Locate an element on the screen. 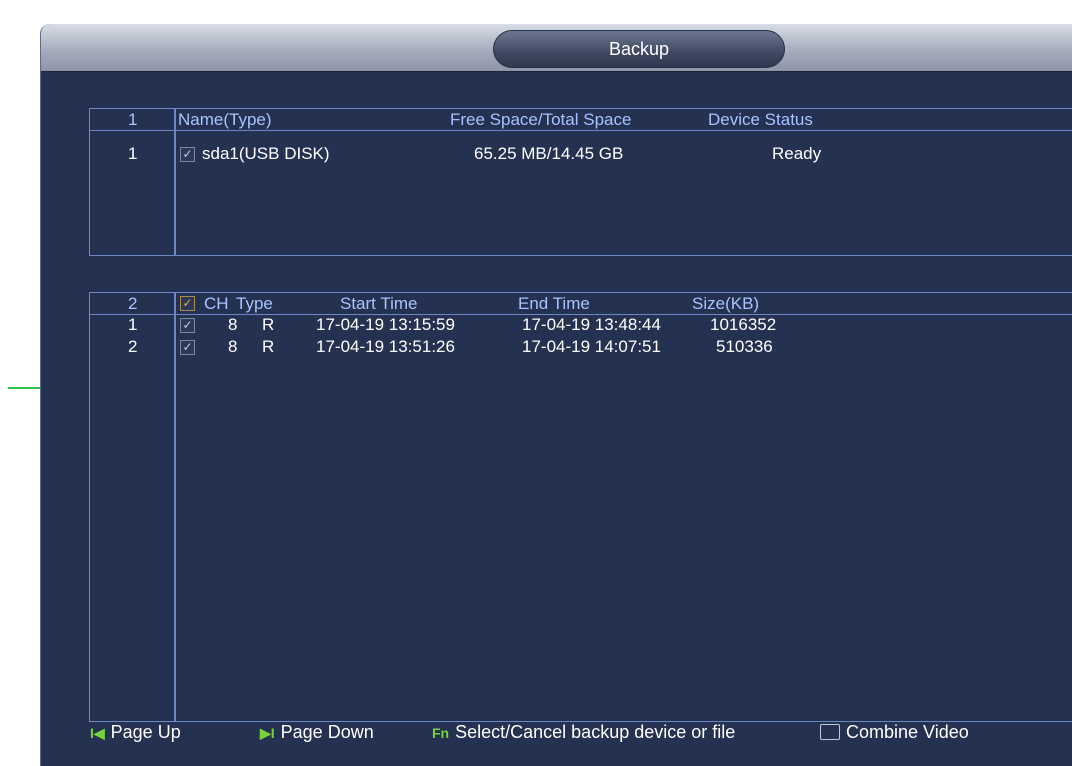  column-type: Type is located at coordinates (254, 303).